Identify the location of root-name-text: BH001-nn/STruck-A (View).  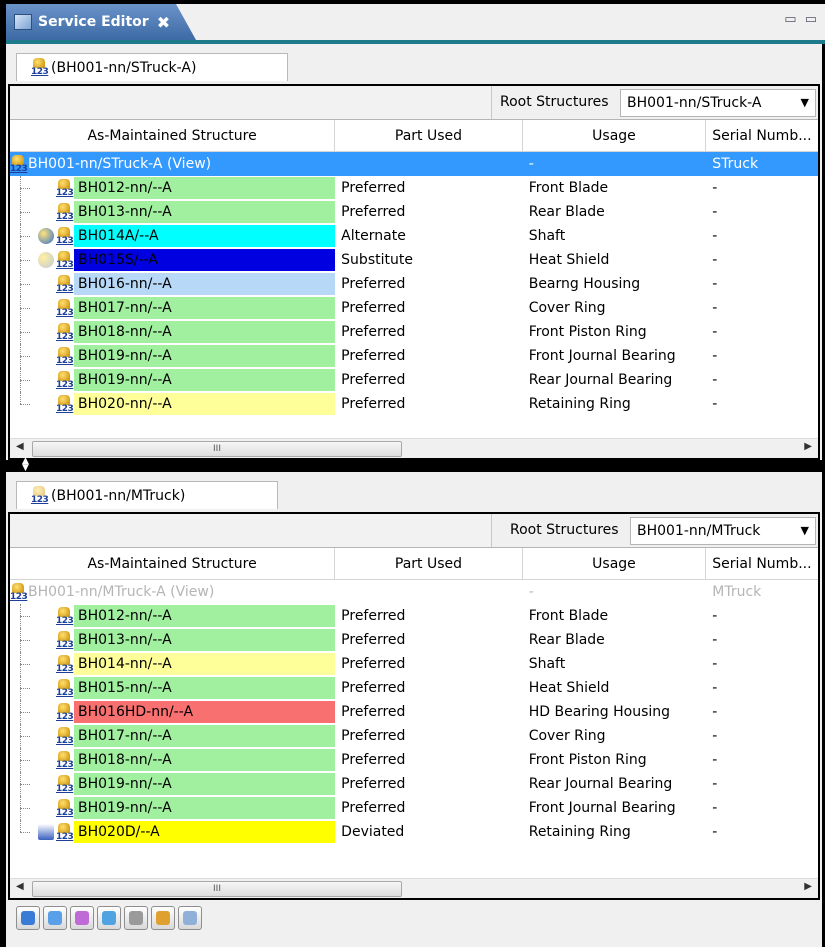
(120, 164).